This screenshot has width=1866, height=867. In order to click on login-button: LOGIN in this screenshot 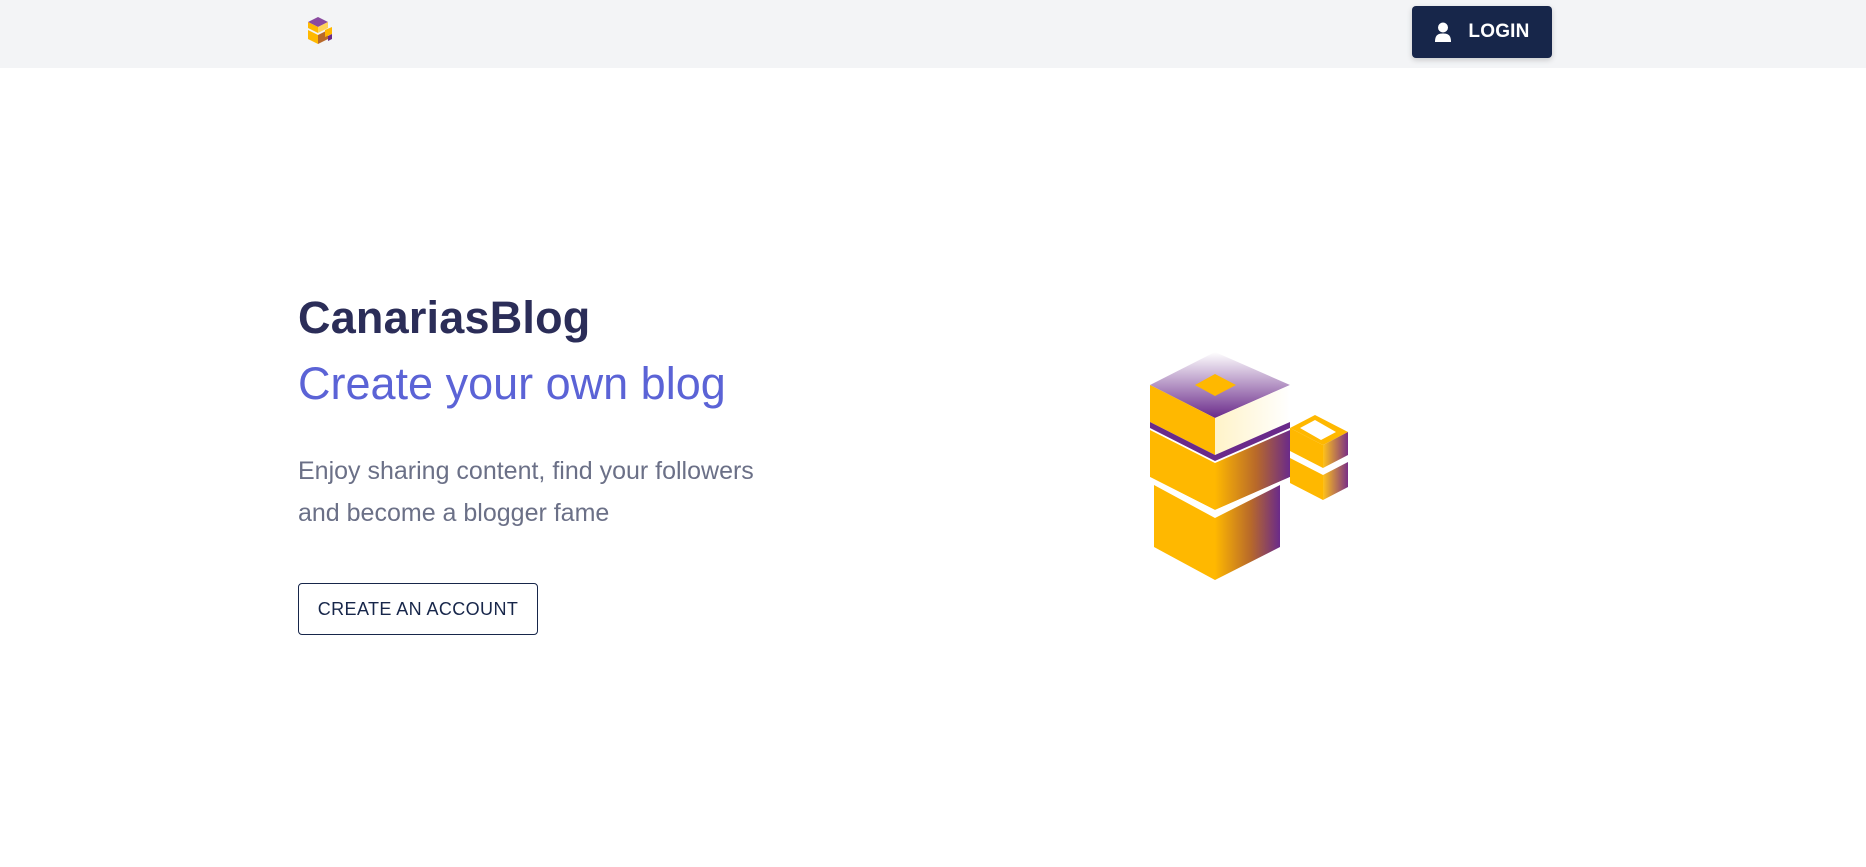, I will do `click(1482, 32)`.